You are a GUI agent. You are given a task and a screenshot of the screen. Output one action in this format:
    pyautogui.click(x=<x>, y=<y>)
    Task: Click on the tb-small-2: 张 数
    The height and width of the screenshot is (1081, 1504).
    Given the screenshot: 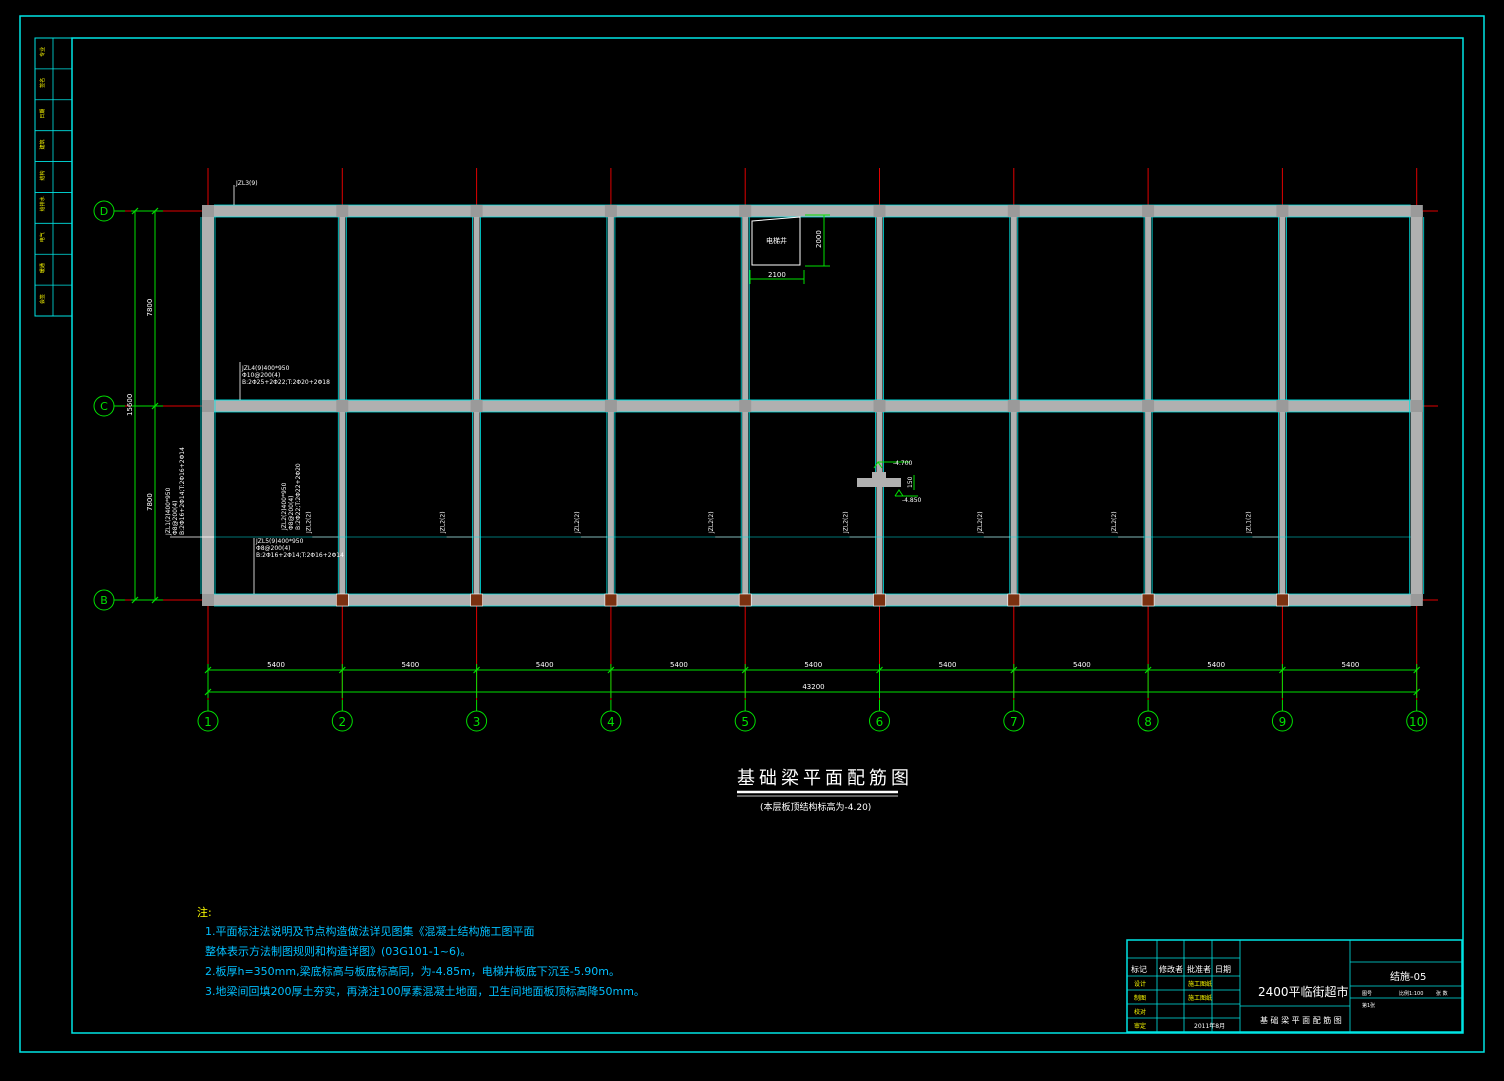 What is the action you would take?
    pyautogui.click(x=1442, y=993)
    